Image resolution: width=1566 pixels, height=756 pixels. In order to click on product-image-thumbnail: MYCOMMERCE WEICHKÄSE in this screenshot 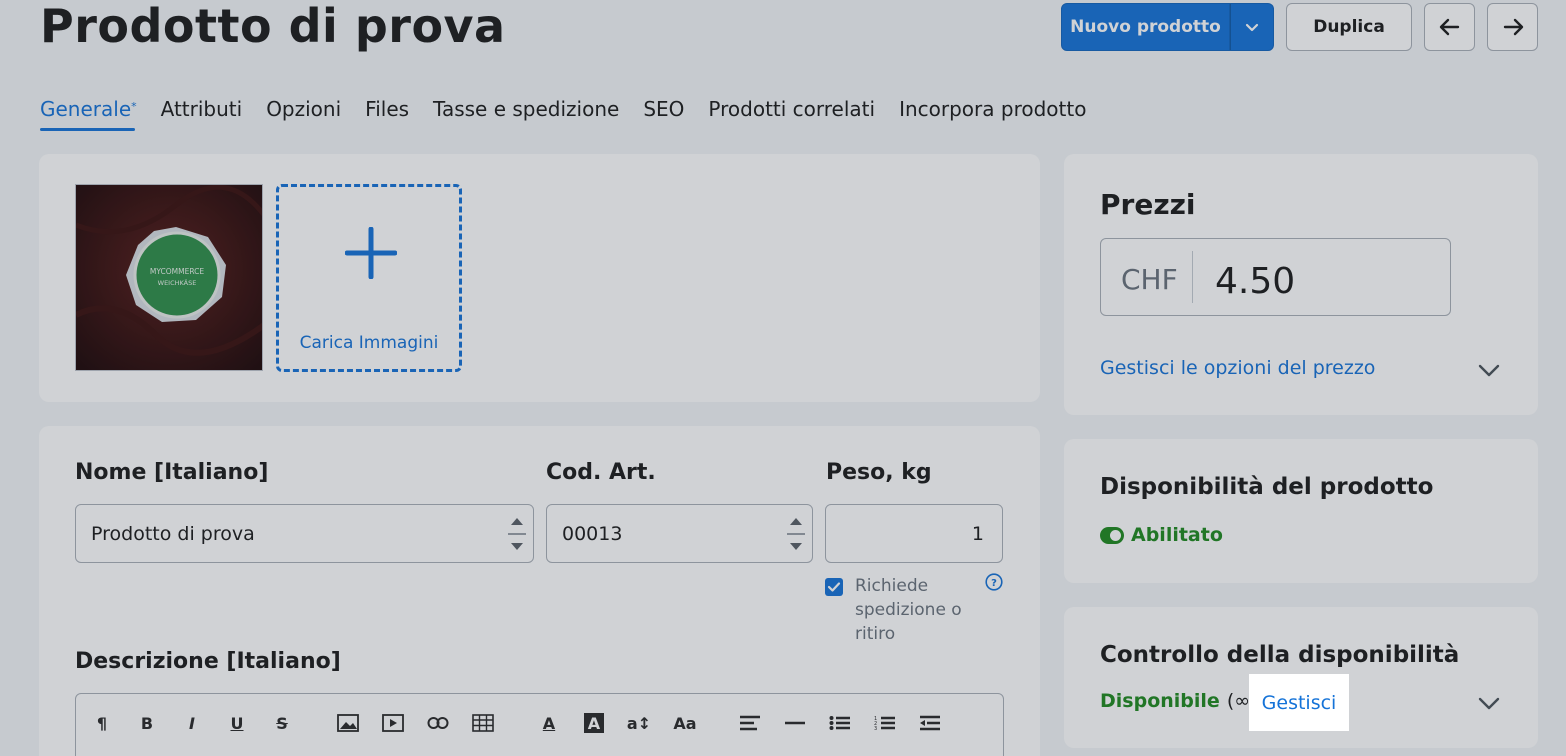, I will do `click(169, 277)`.